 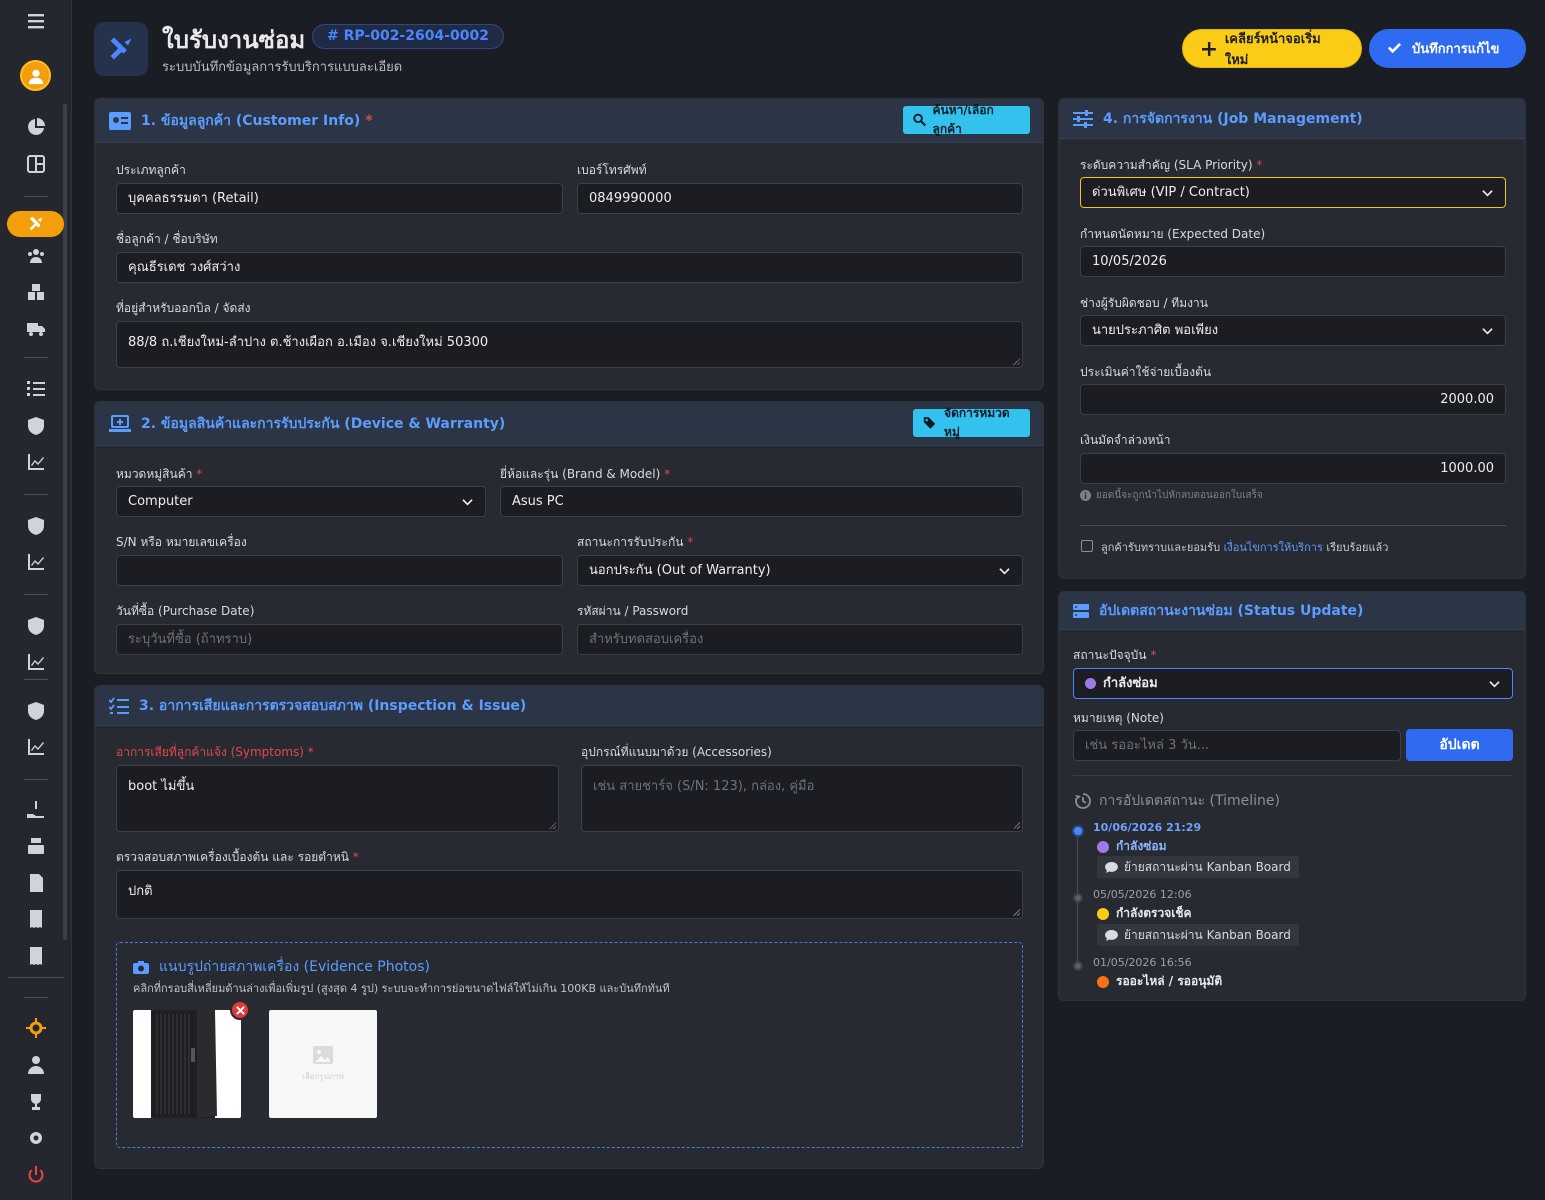 I want to click on accessories-label: อุปกรณ์ที่แนบมาด้วย (Accessories), so click(x=676, y=752).